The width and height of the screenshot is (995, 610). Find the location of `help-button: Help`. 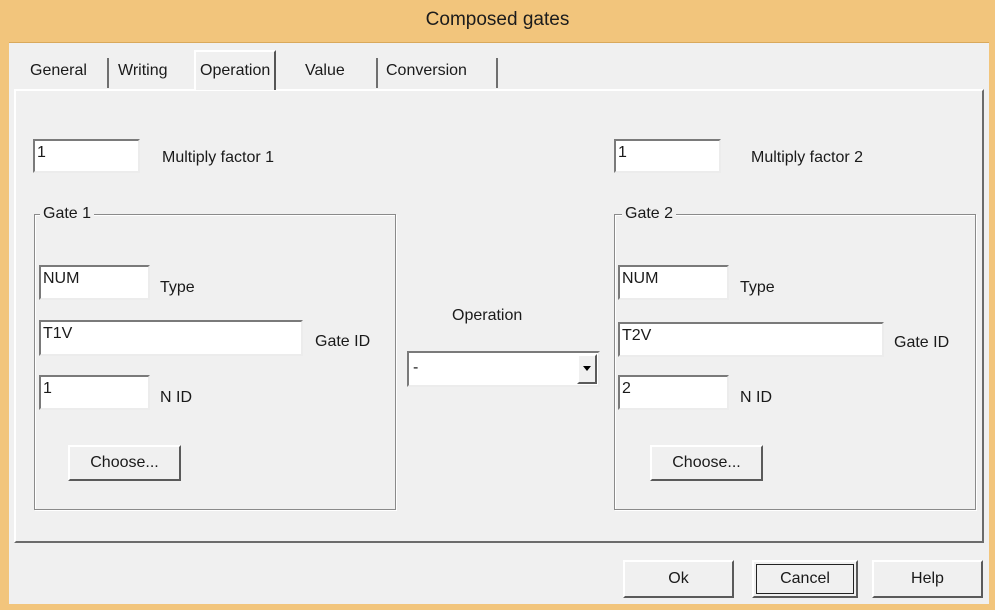

help-button: Help is located at coordinates (927, 579).